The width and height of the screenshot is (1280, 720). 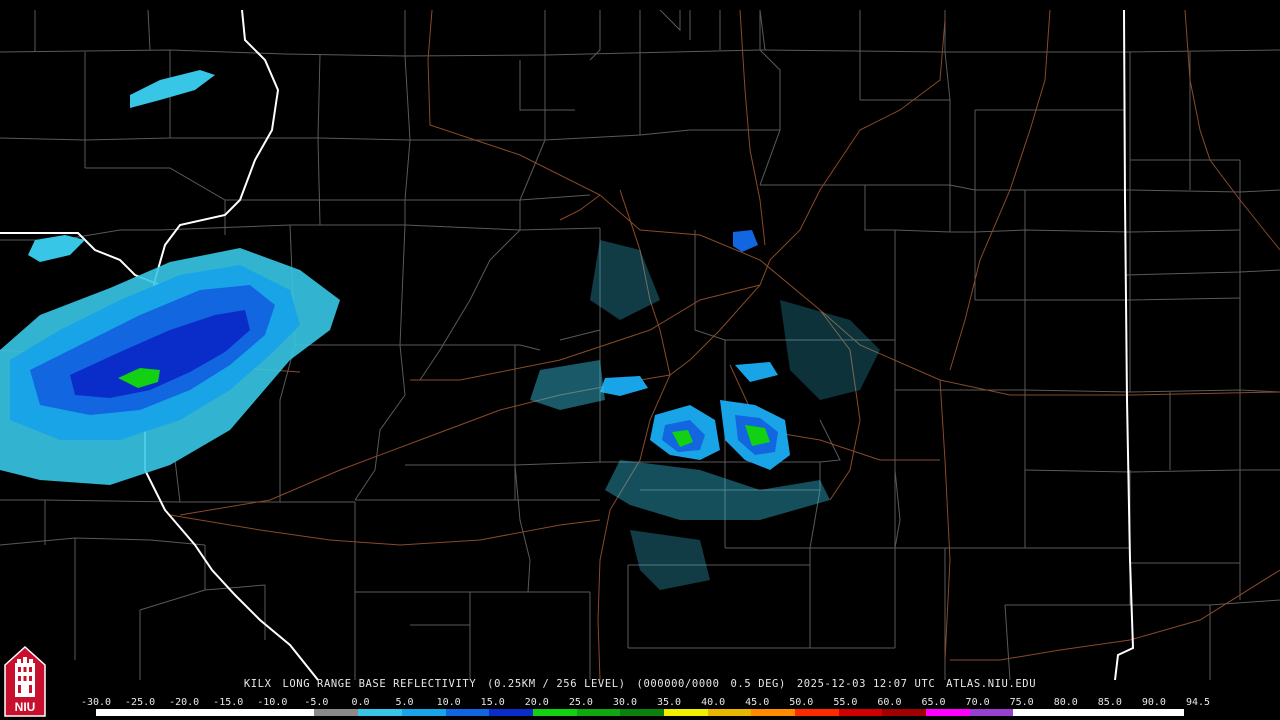 I want to click on tilt-label: 0.5 DEG), so click(x=758, y=684).